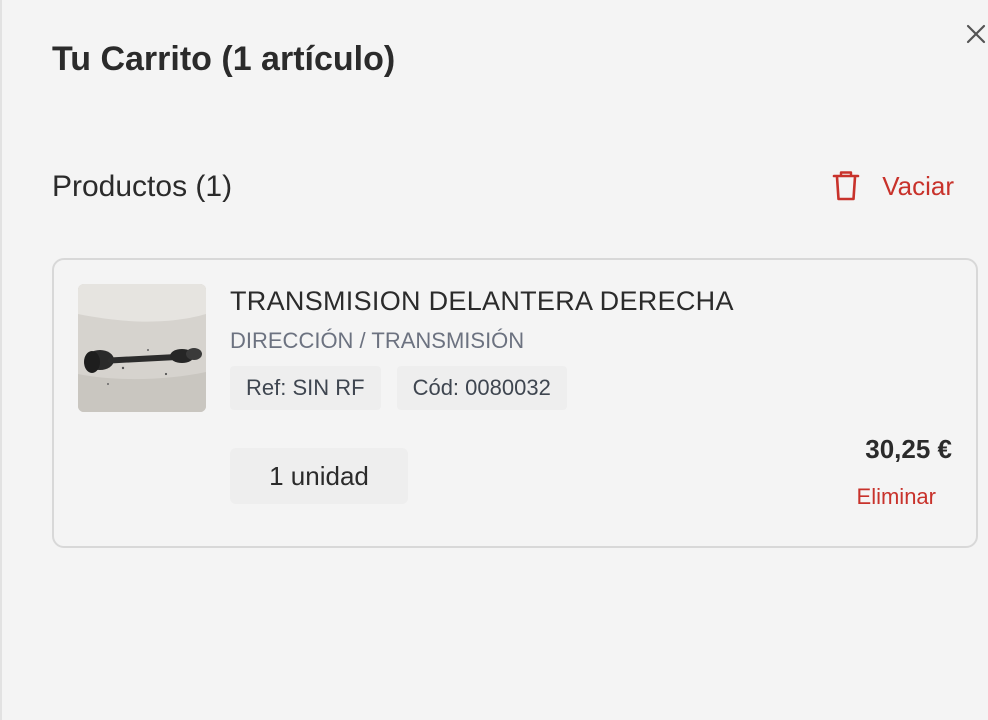 The height and width of the screenshot is (720, 988). Describe the element at coordinates (377, 340) in the screenshot. I see `item-category: DIRECCIÓN / TRANSMISIÓN` at that location.